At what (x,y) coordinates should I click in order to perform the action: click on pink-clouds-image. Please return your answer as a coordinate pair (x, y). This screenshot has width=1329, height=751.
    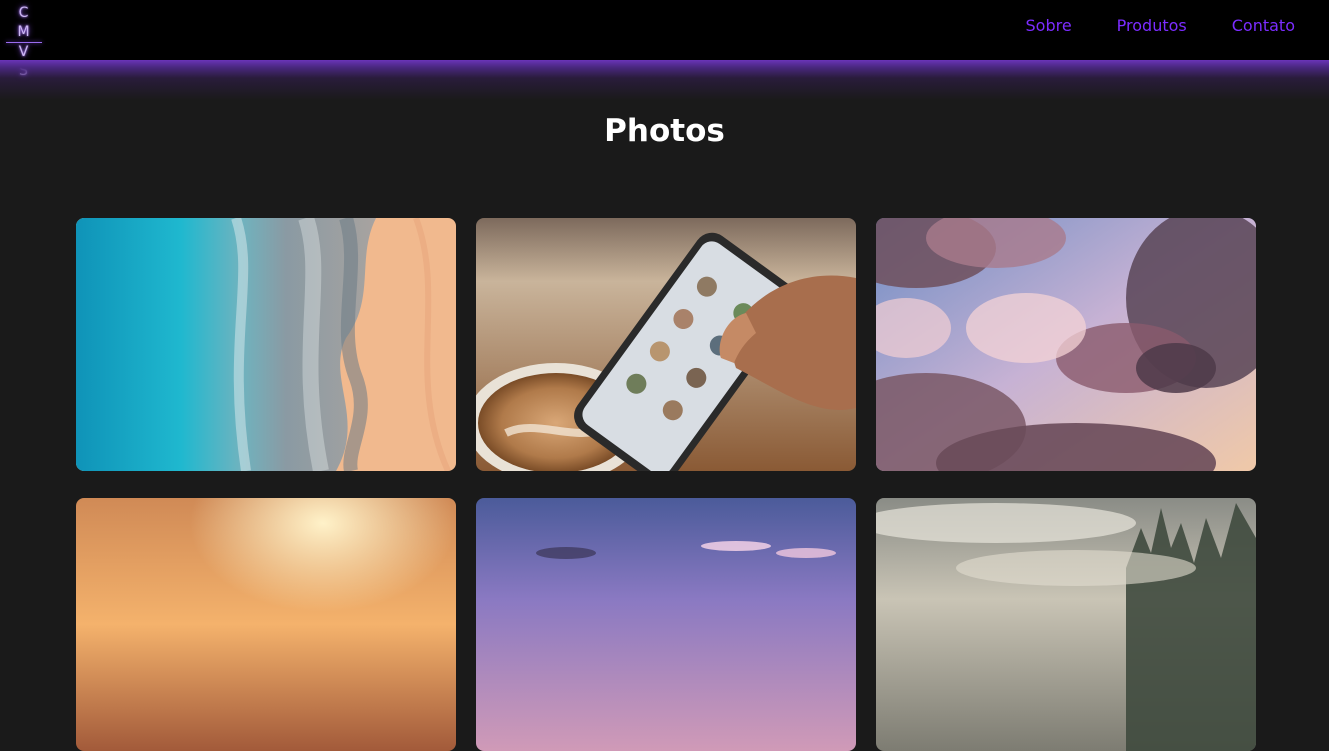
    Looking at the image, I should click on (1066, 344).